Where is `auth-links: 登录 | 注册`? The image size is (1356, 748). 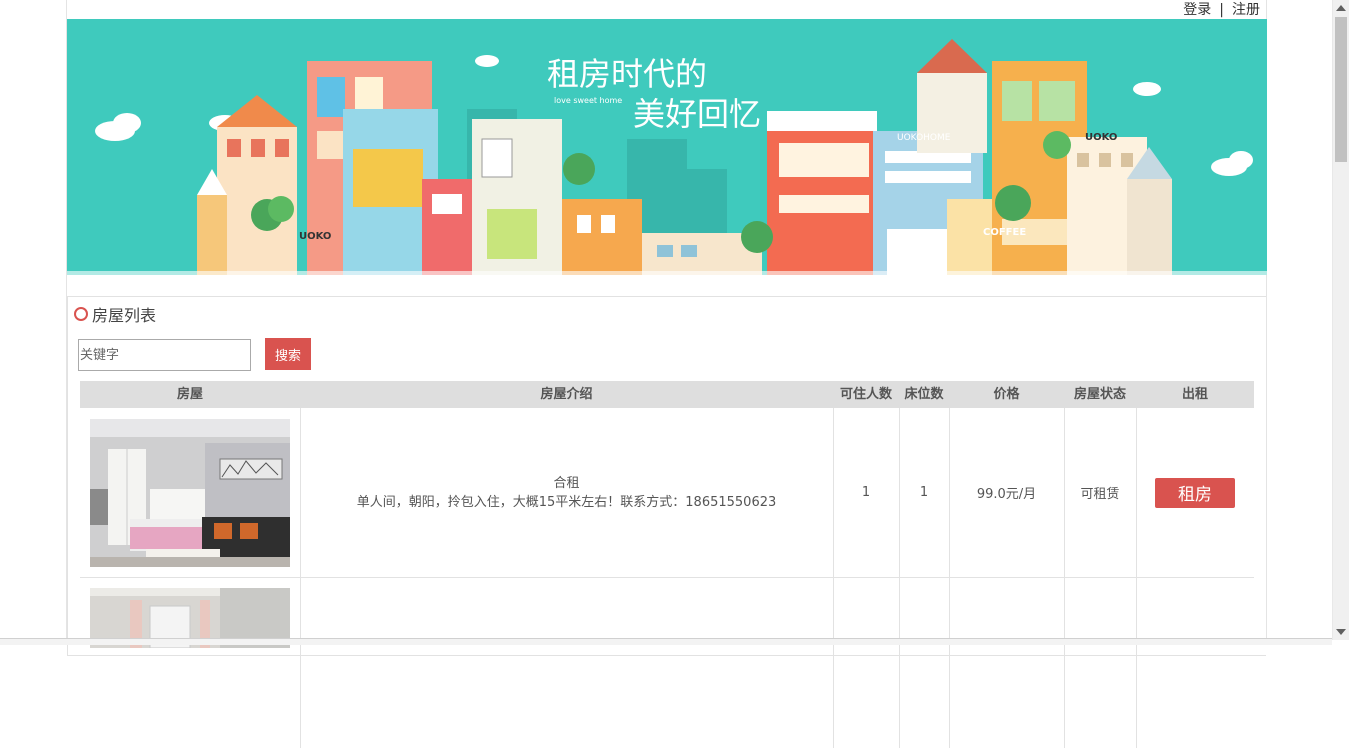
auth-links: 登录 | 注册 is located at coordinates (1221, 10).